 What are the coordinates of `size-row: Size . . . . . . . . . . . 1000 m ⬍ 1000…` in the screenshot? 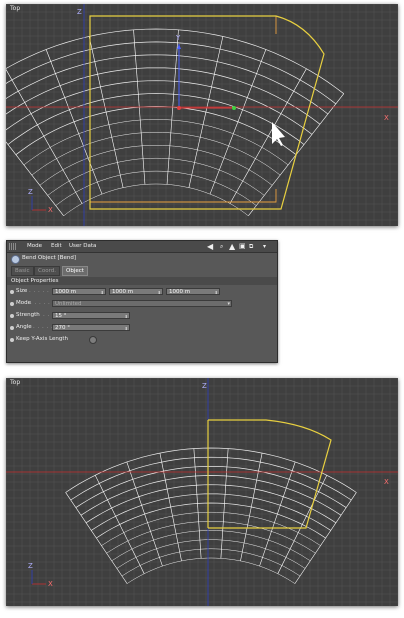 It's located at (142, 292).